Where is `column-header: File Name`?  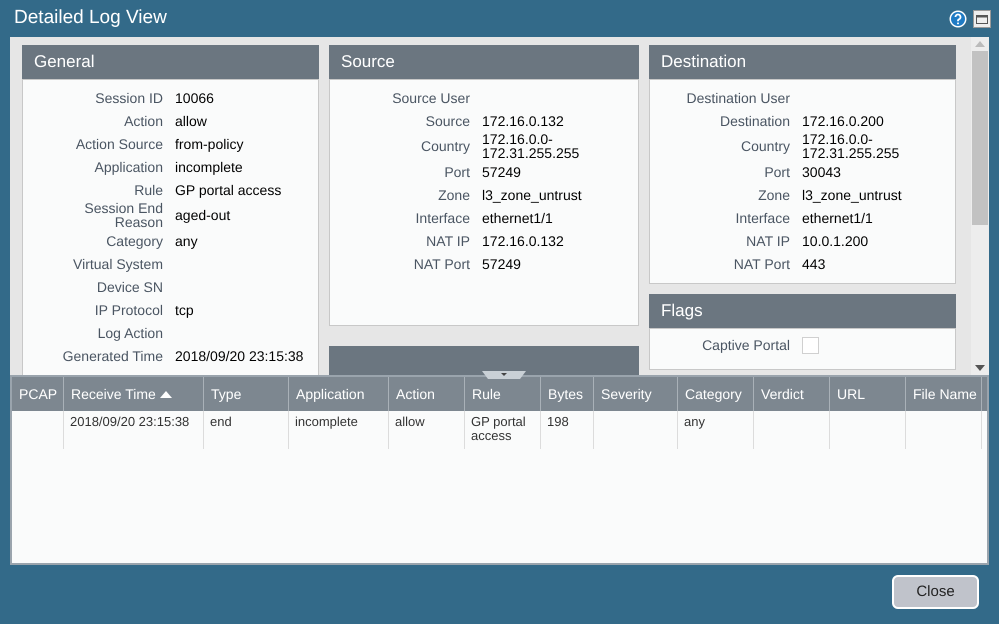
column-header: File Name is located at coordinates (944, 394).